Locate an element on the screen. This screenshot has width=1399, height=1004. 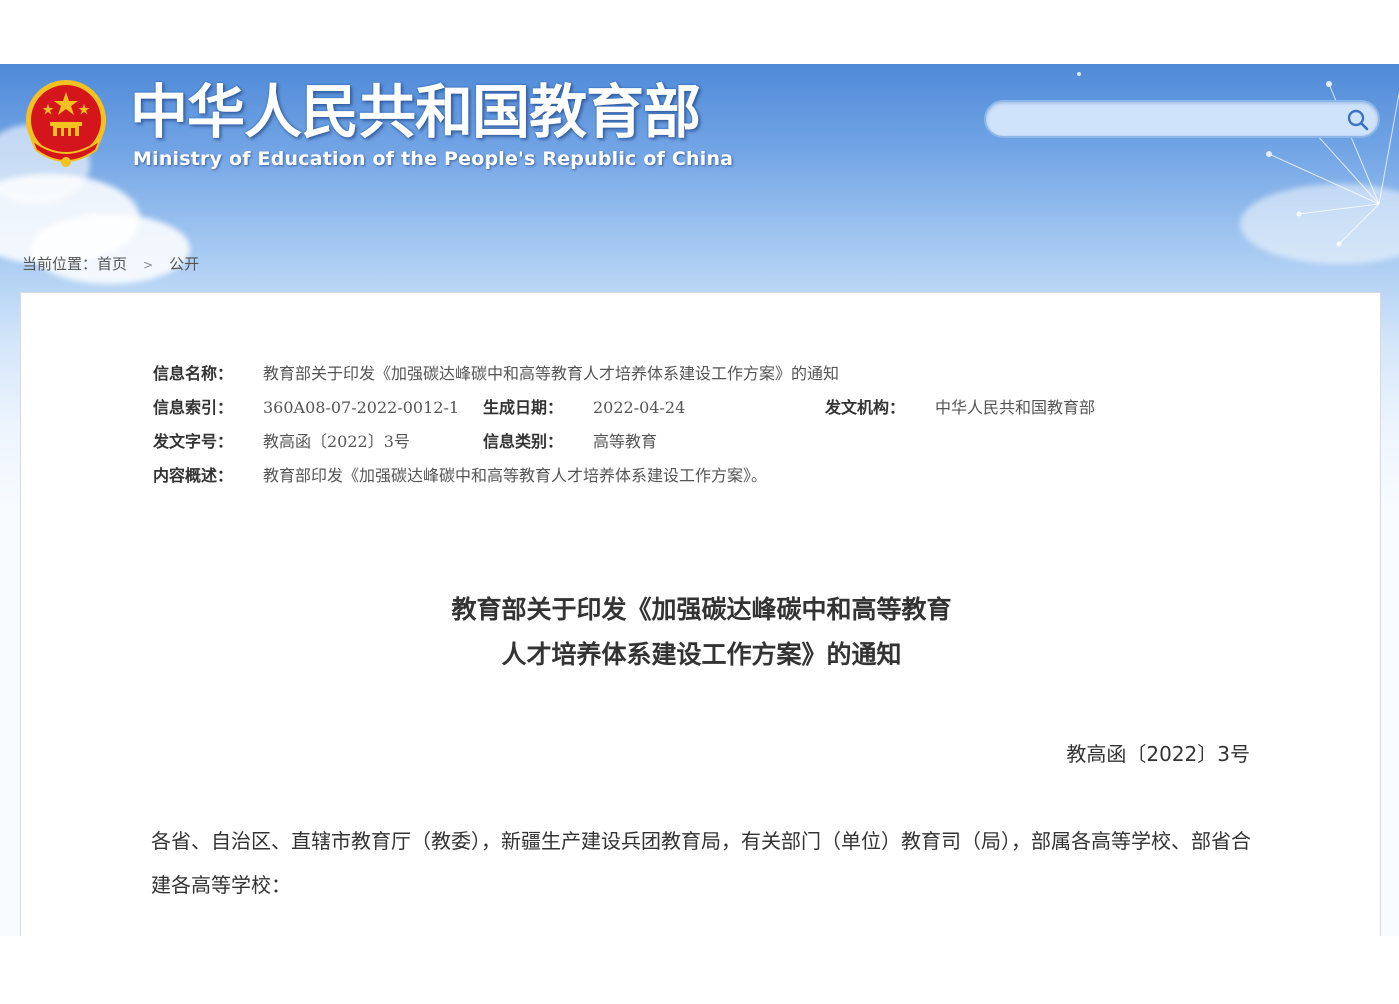
meta-label: 生成日期： is located at coordinates (523, 407).